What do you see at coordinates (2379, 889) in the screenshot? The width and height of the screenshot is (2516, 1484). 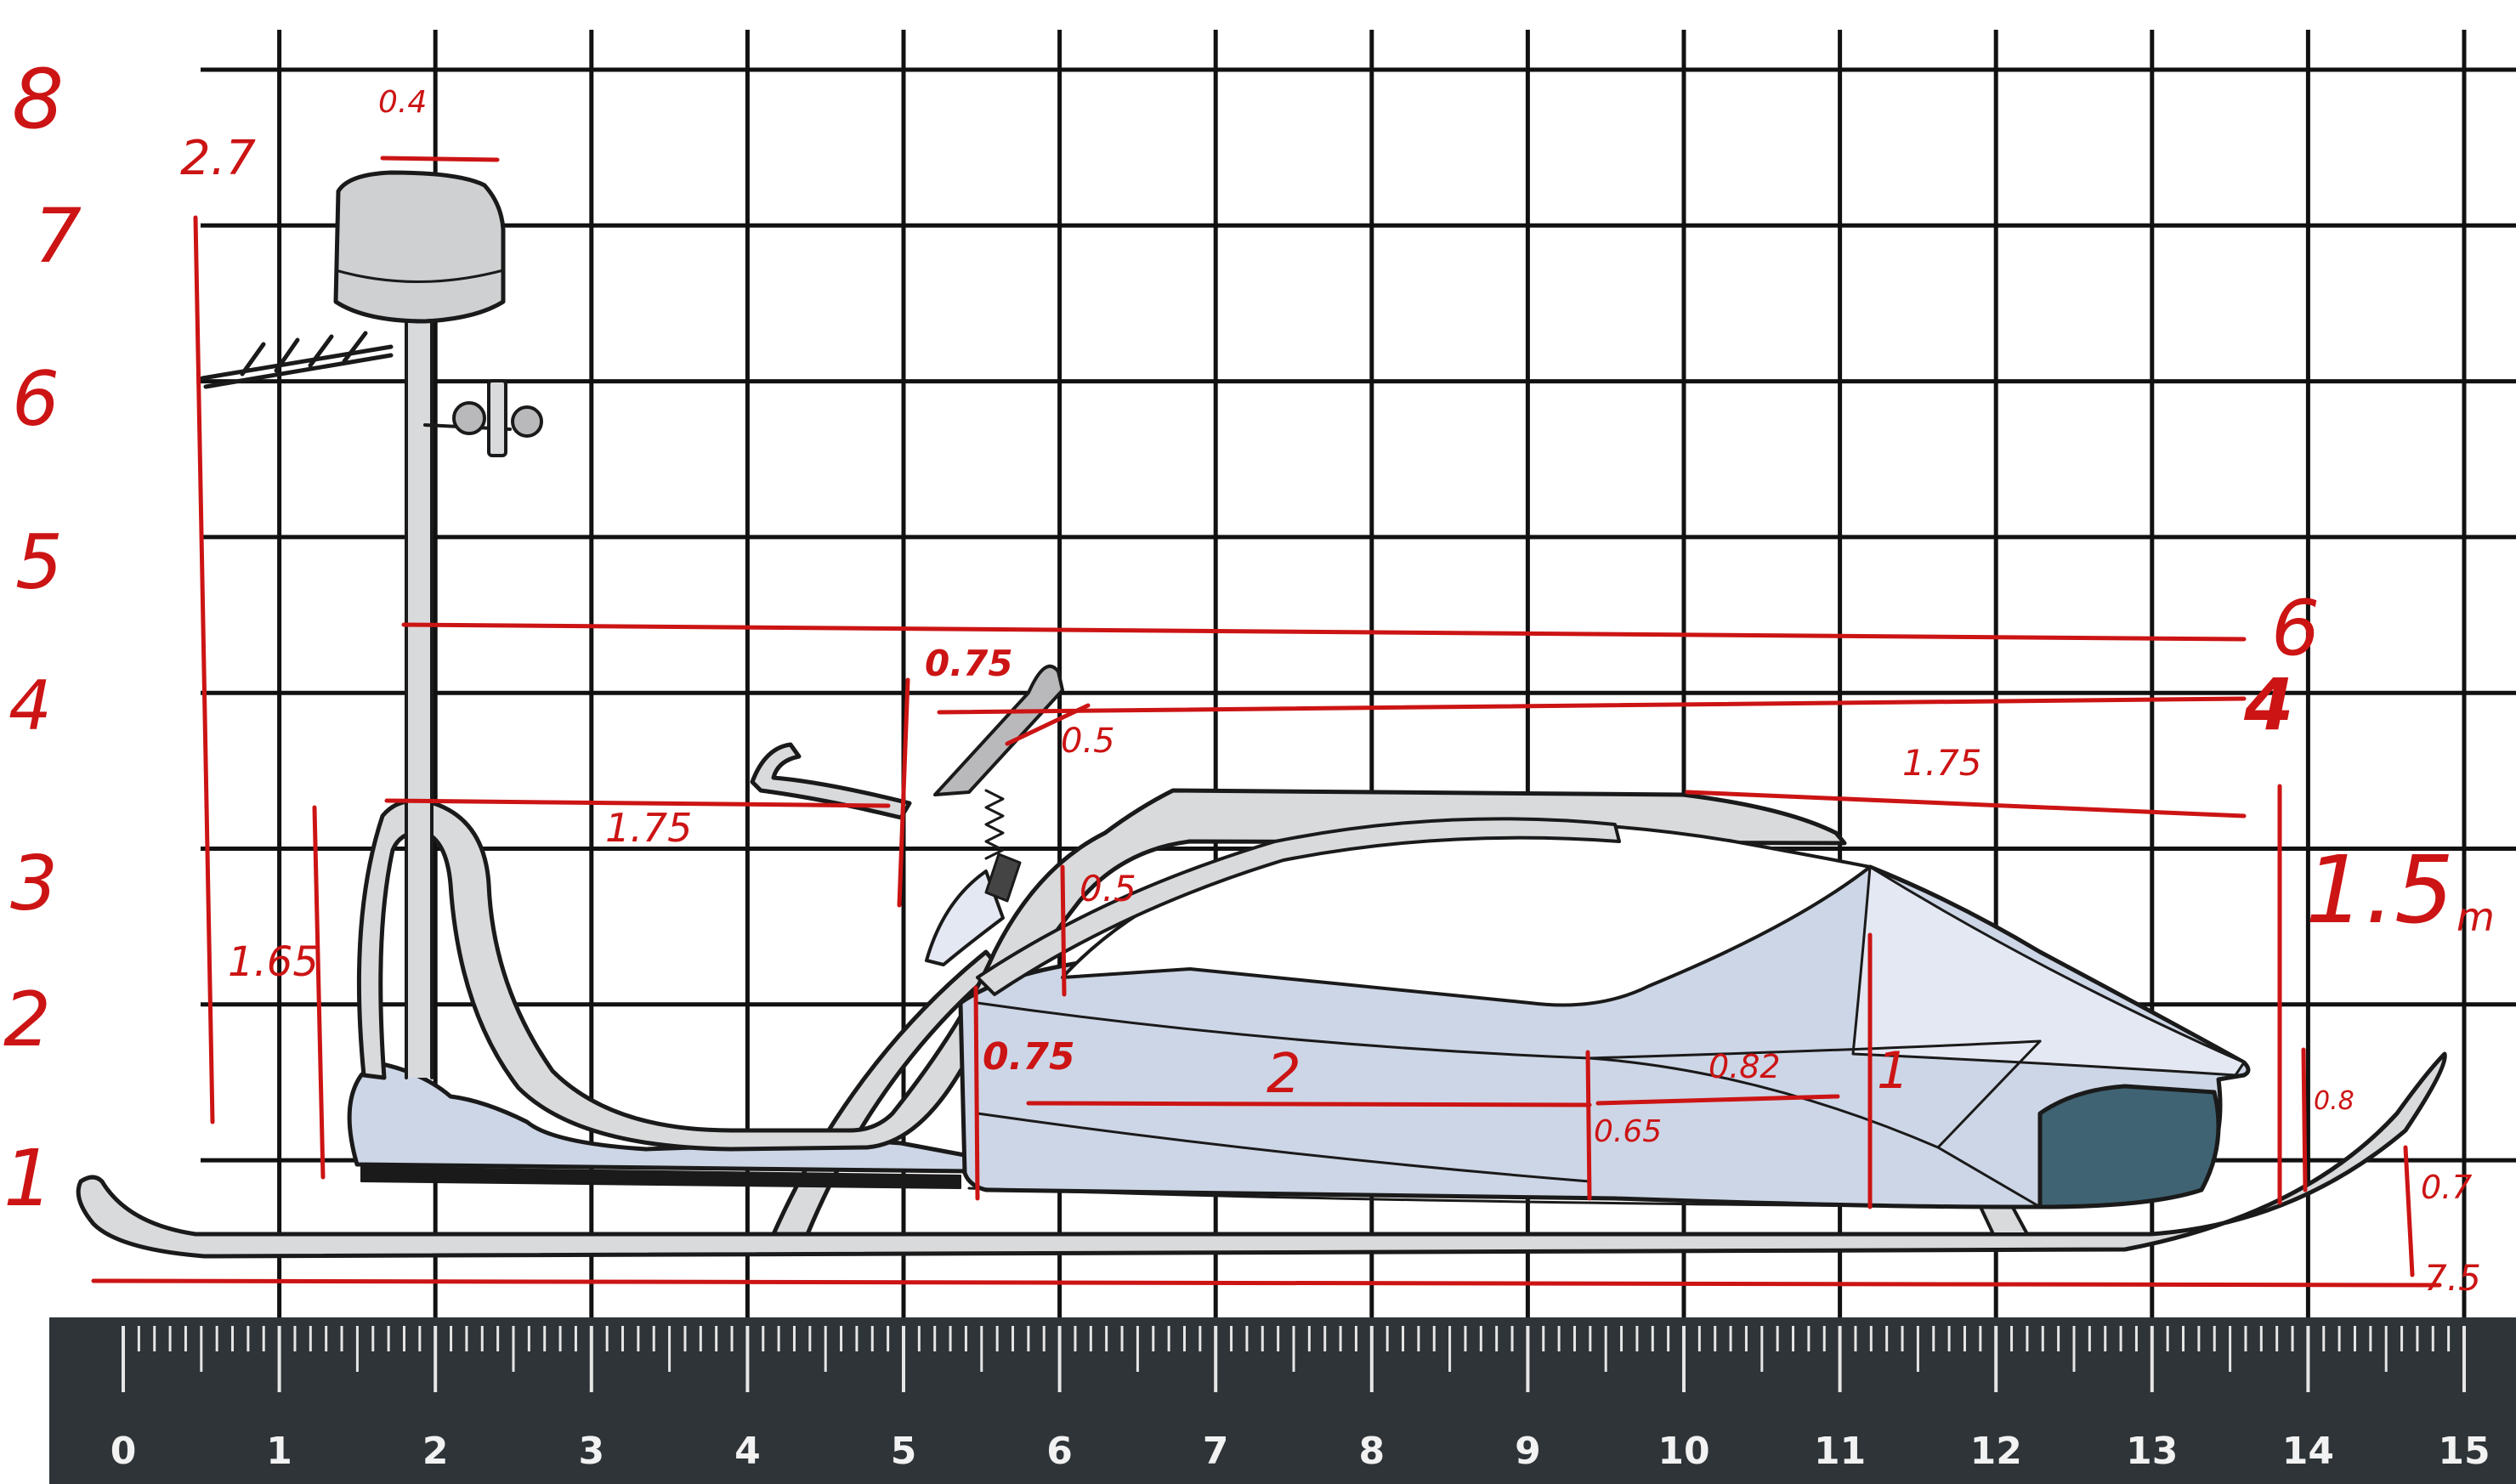 I see `label-total-height: 1.5` at bounding box center [2379, 889].